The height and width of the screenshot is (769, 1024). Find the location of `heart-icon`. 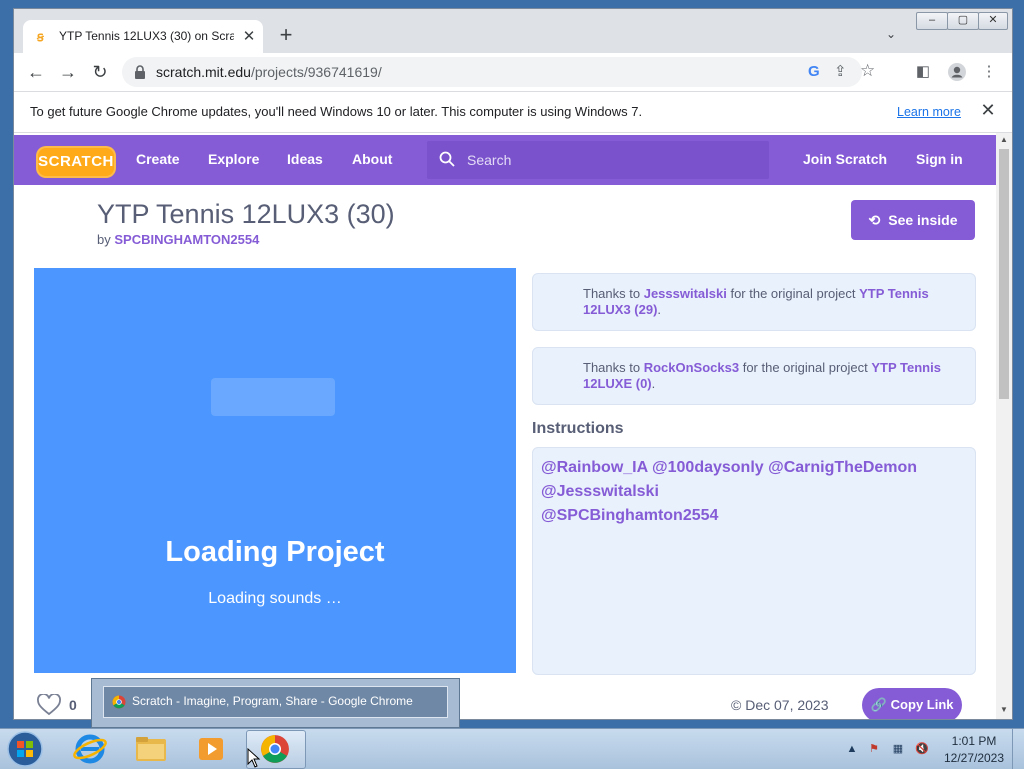

heart-icon is located at coordinates (49, 705).